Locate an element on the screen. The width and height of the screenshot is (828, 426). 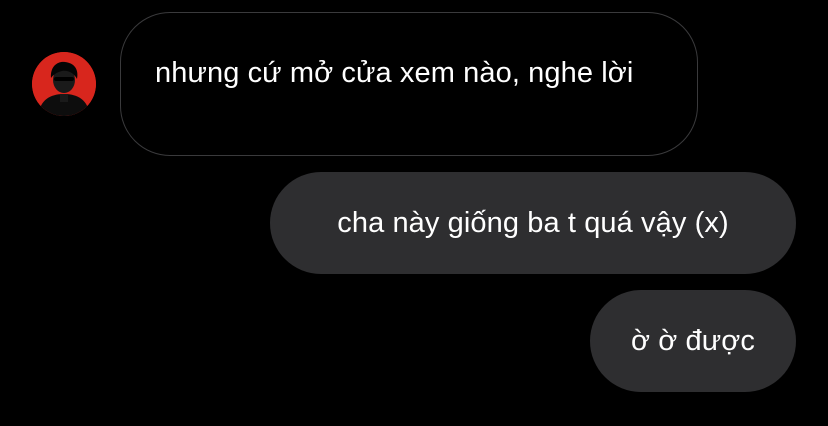
message-text: cha này giống ba t quá vậy (x) is located at coordinates (533, 223).